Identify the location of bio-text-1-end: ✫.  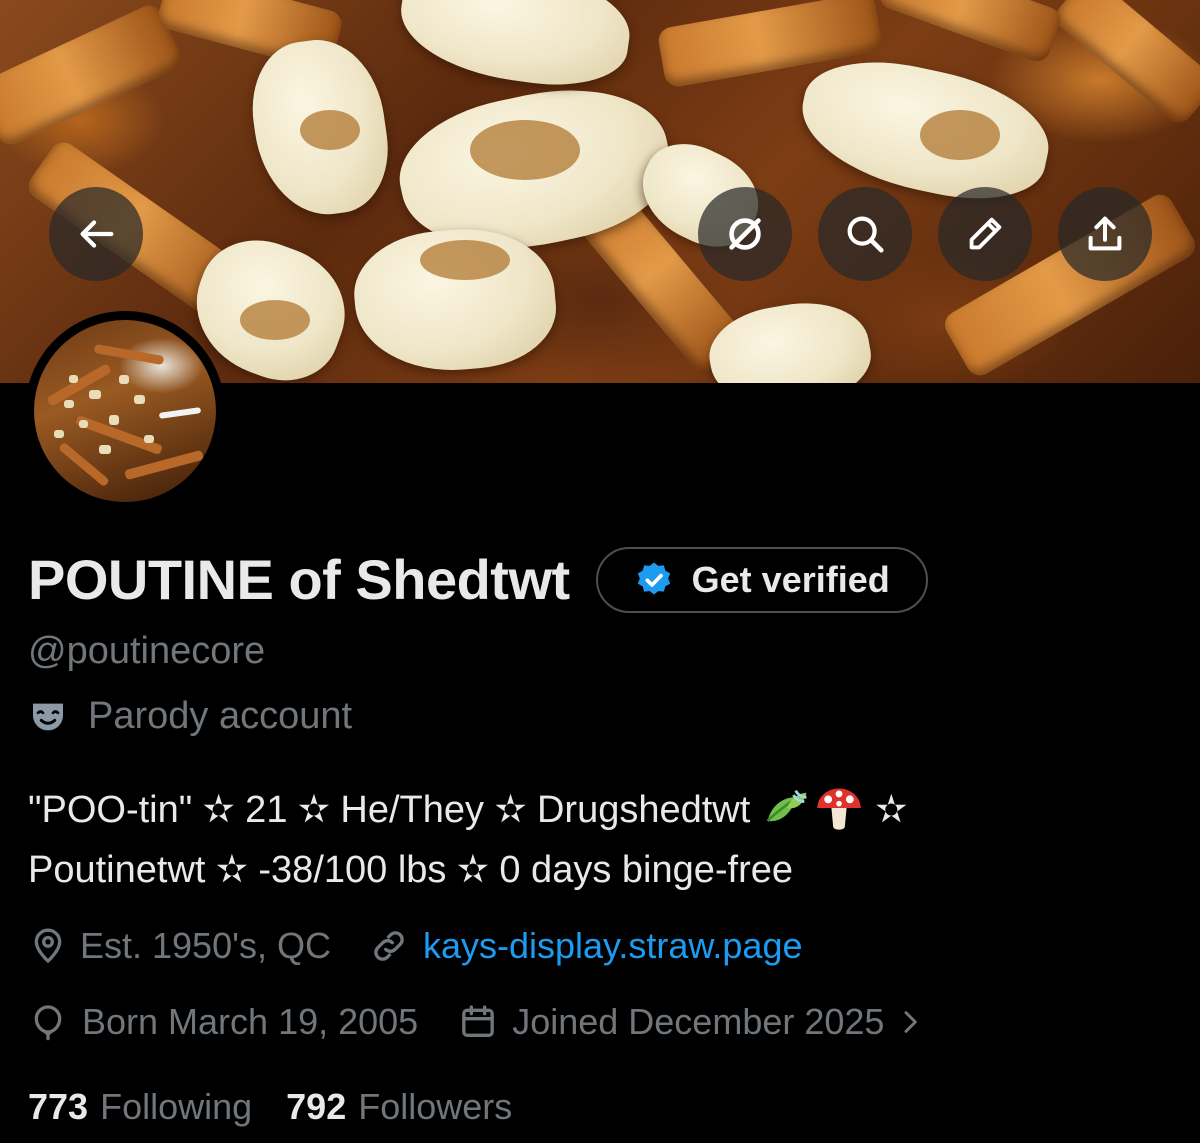
(886, 810).